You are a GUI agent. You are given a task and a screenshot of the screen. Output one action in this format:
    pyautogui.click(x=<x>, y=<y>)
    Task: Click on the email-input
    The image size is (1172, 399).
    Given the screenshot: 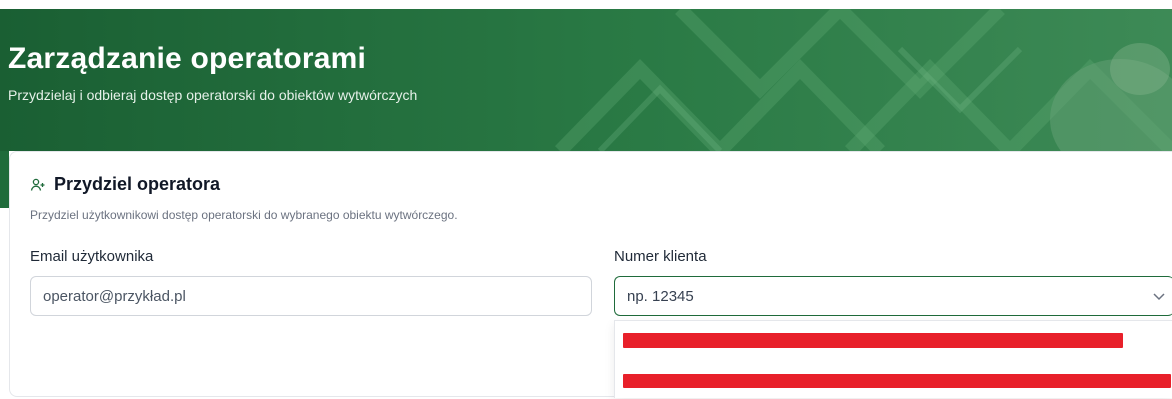 What is the action you would take?
    pyautogui.click(x=311, y=296)
    